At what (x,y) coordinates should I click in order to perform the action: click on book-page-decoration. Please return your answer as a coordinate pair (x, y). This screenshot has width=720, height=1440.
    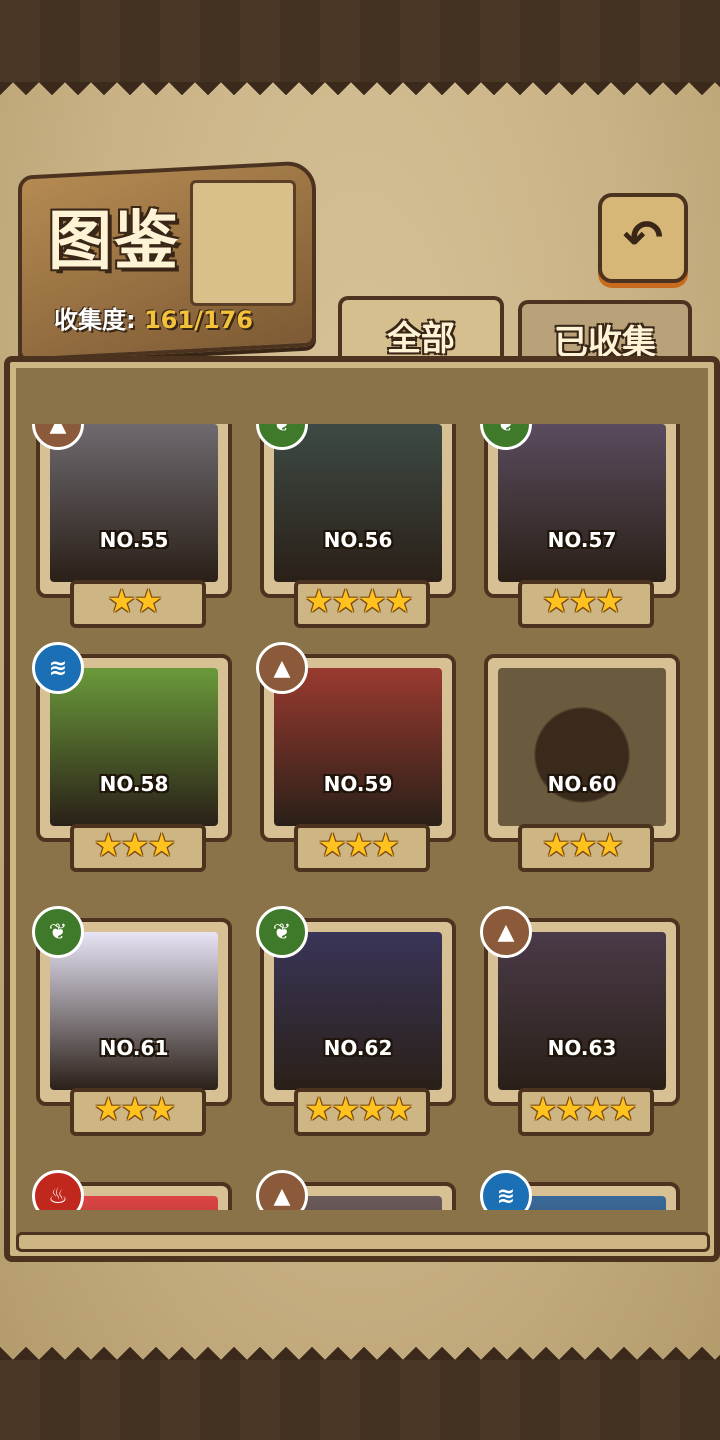
    Looking at the image, I should click on (243, 243).